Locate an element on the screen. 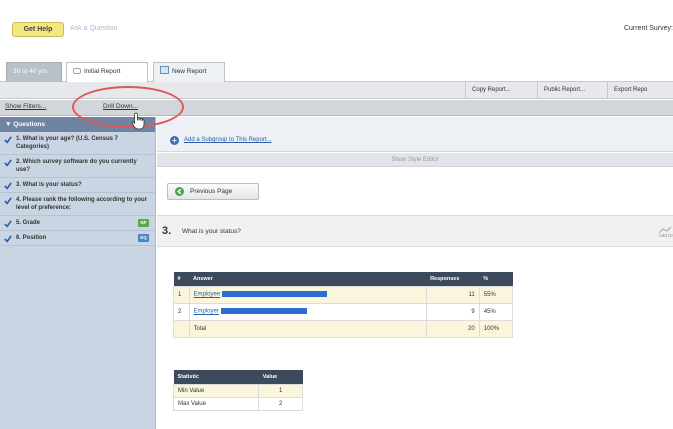 Image resolution: width=673 pixels, height=429 pixels. add-graph-label: Add Gr is located at coordinates (665, 235).